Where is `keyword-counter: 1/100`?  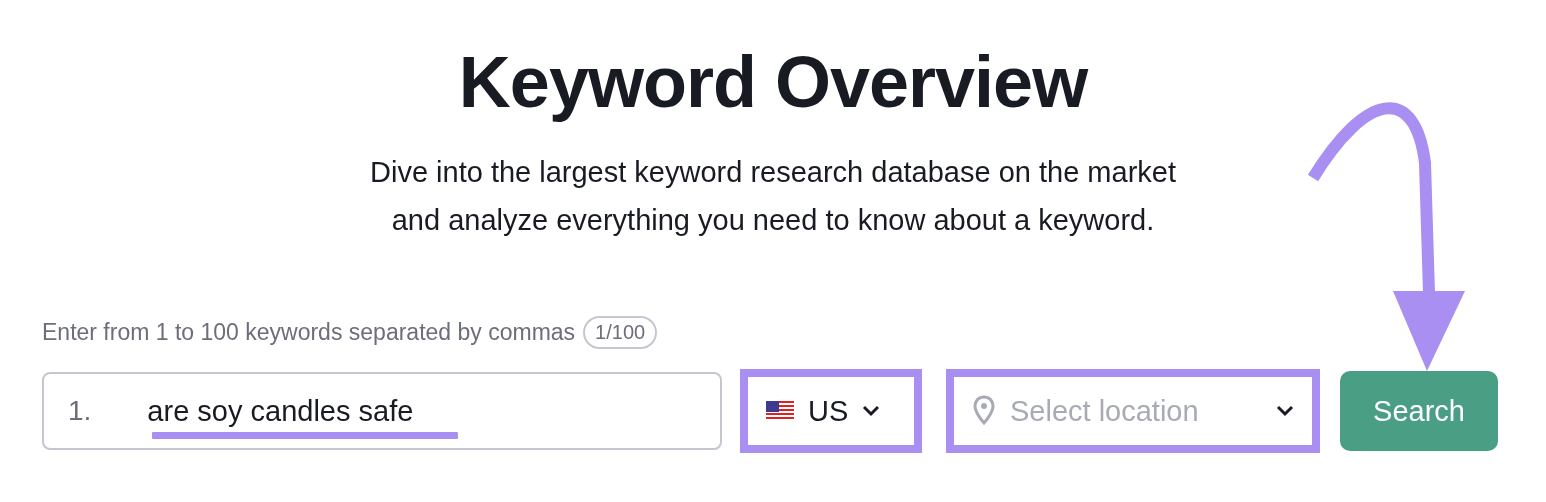 keyword-counter: 1/100 is located at coordinates (620, 332).